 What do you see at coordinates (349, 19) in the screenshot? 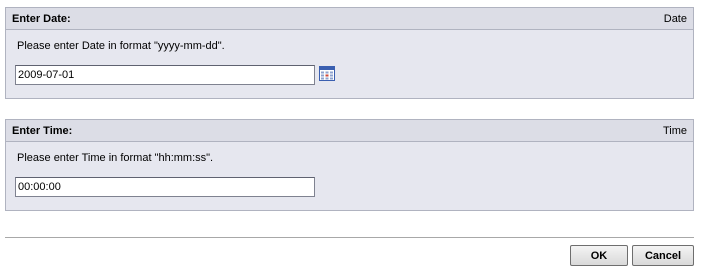
I see `date-panel-header: Enter Date: Date` at bounding box center [349, 19].